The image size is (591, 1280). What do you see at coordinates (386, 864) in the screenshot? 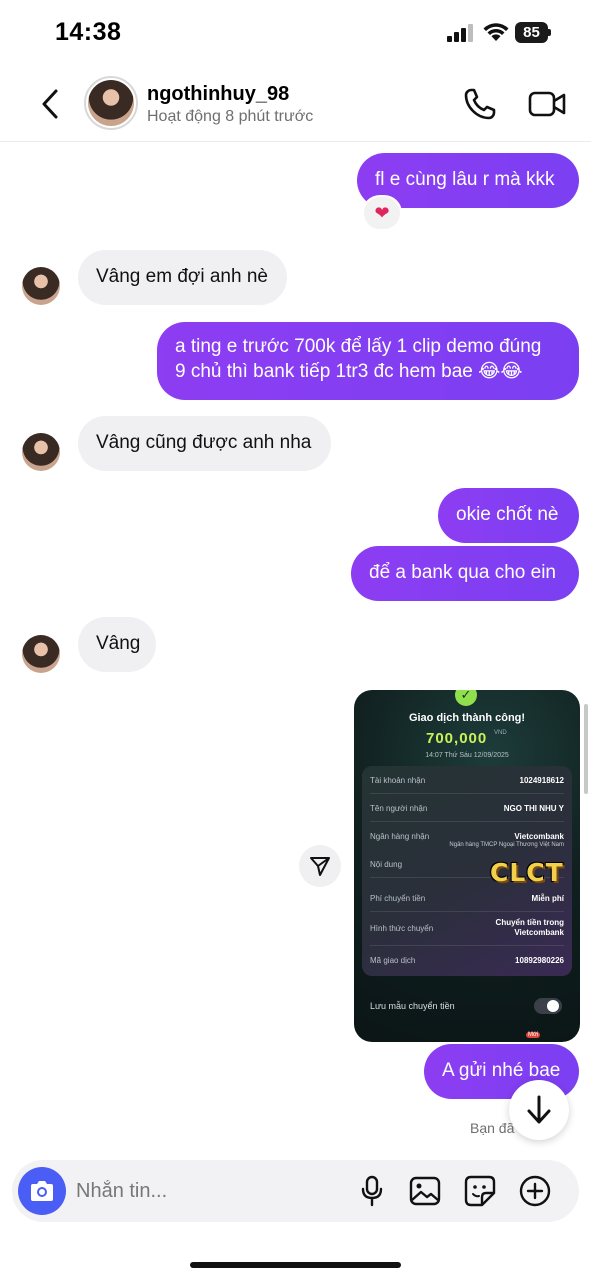
I see `receipt-row-label: Nội dung` at bounding box center [386, 864].